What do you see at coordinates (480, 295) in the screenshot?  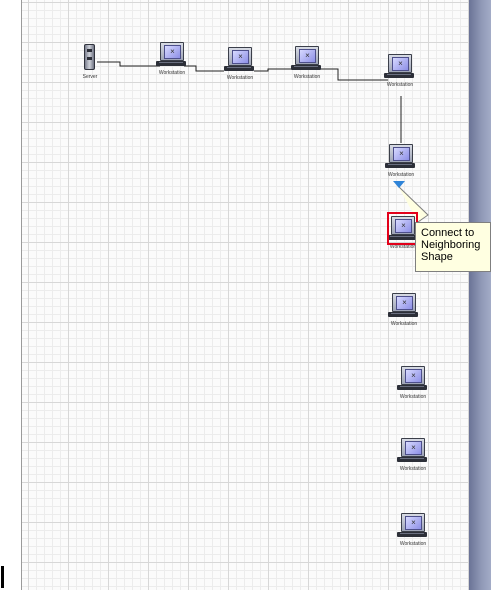 I see `page-edge` at bounding box center [480, 295].